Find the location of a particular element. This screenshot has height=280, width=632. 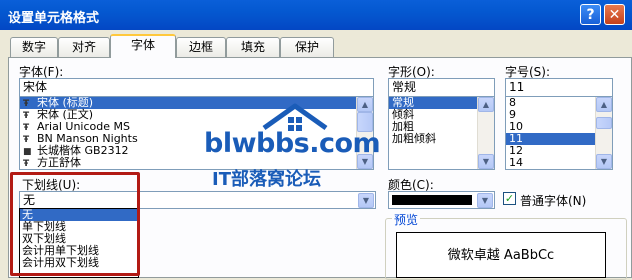

style-list: 常规 倾斜 加粗 加粗倾斜 ▲ ▼ is located at coordinates (441, 133).